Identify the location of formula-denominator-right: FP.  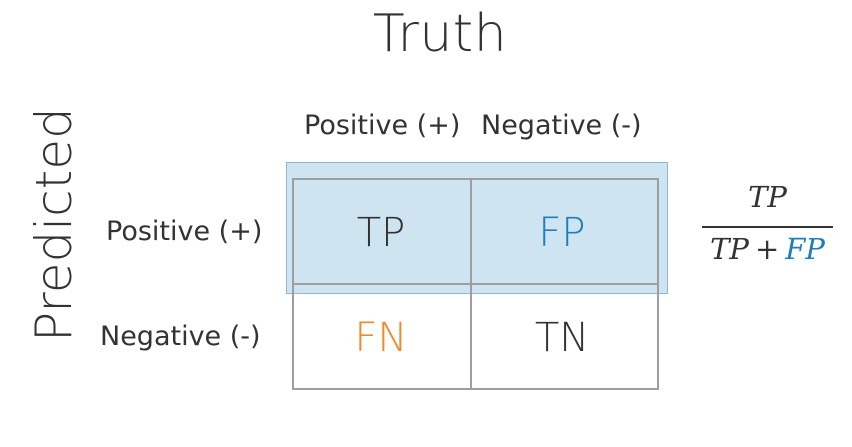
(805, 249).